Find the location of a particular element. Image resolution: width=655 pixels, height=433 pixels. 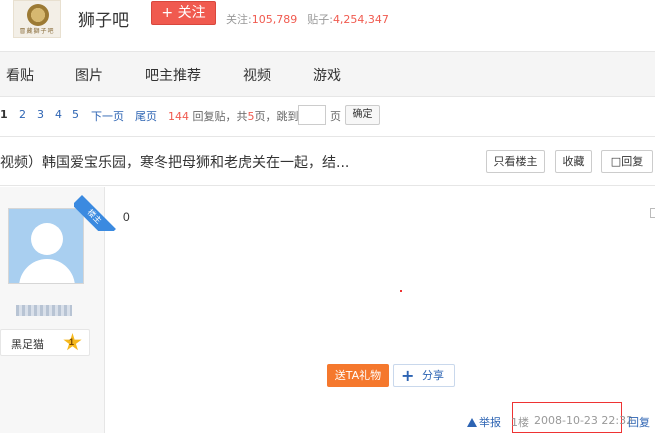

report-link: 举报 is located at coordinates (484, 422).